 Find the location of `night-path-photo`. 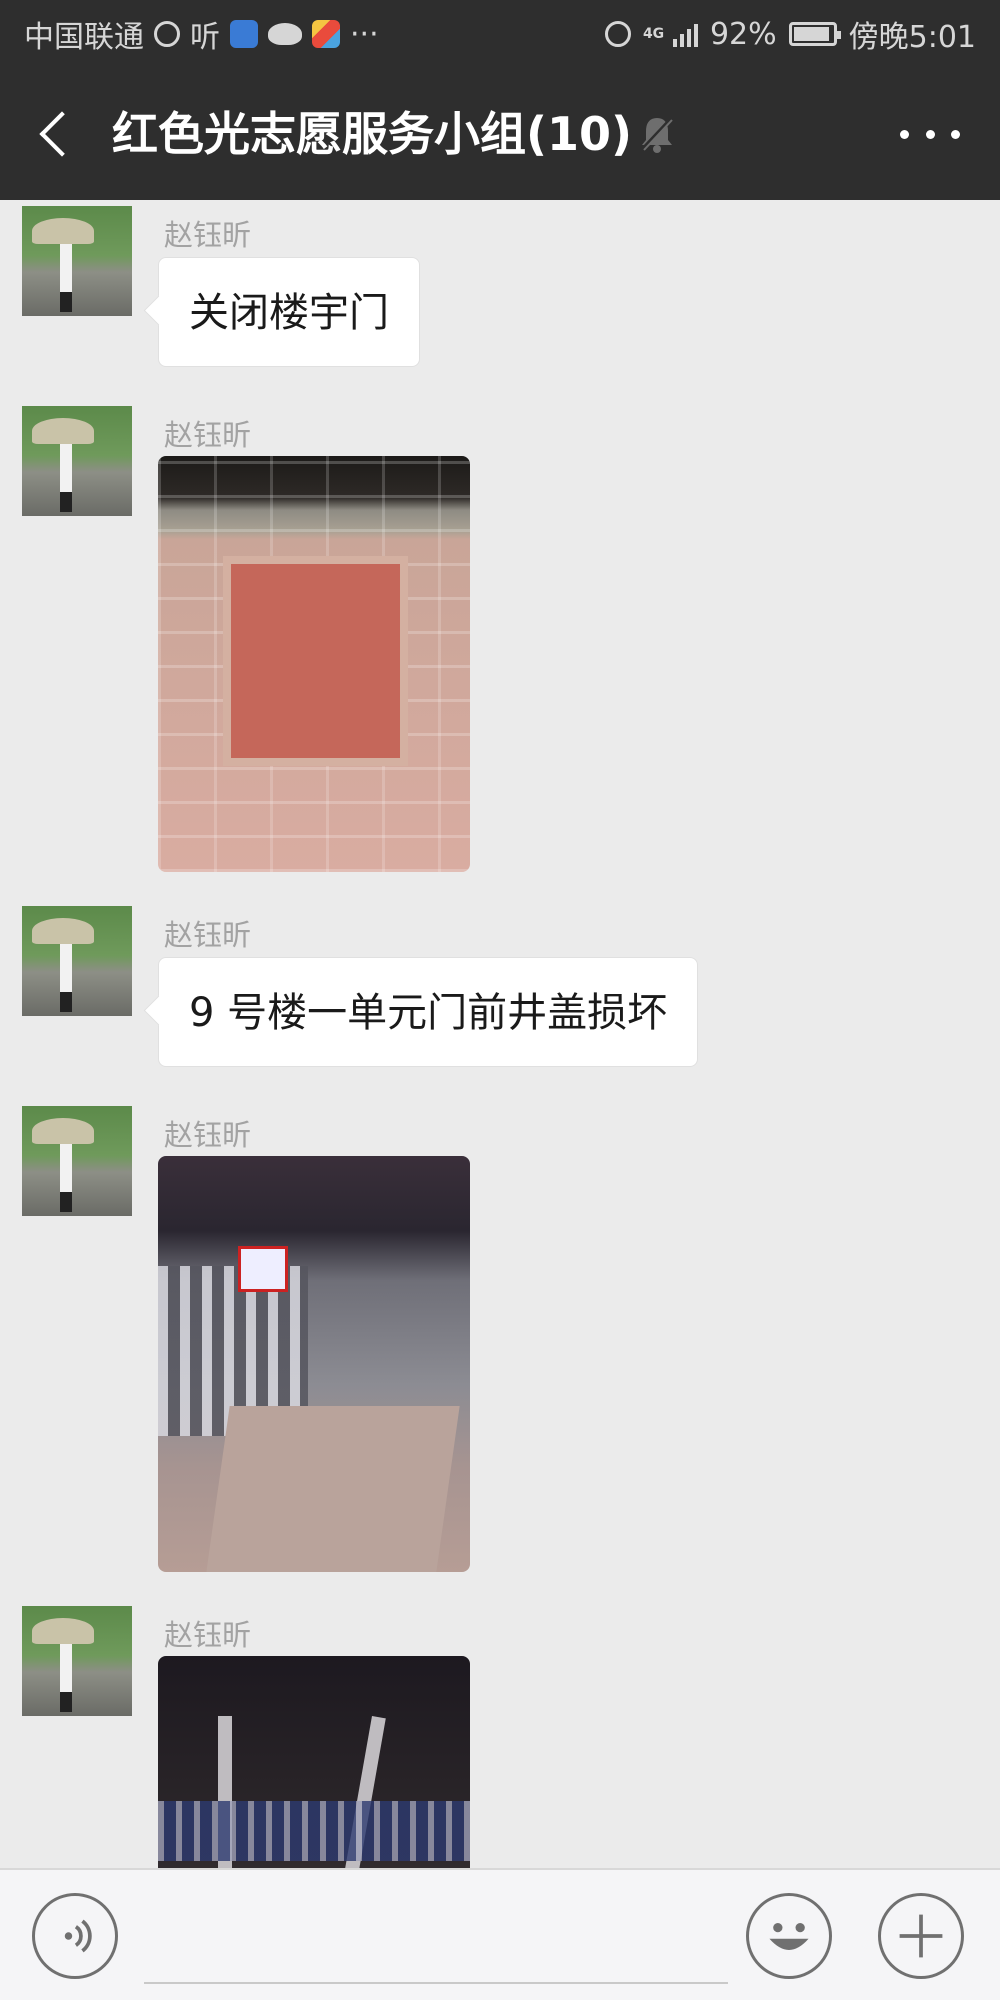

night-path-photo is located at coordinates (314, 1364).